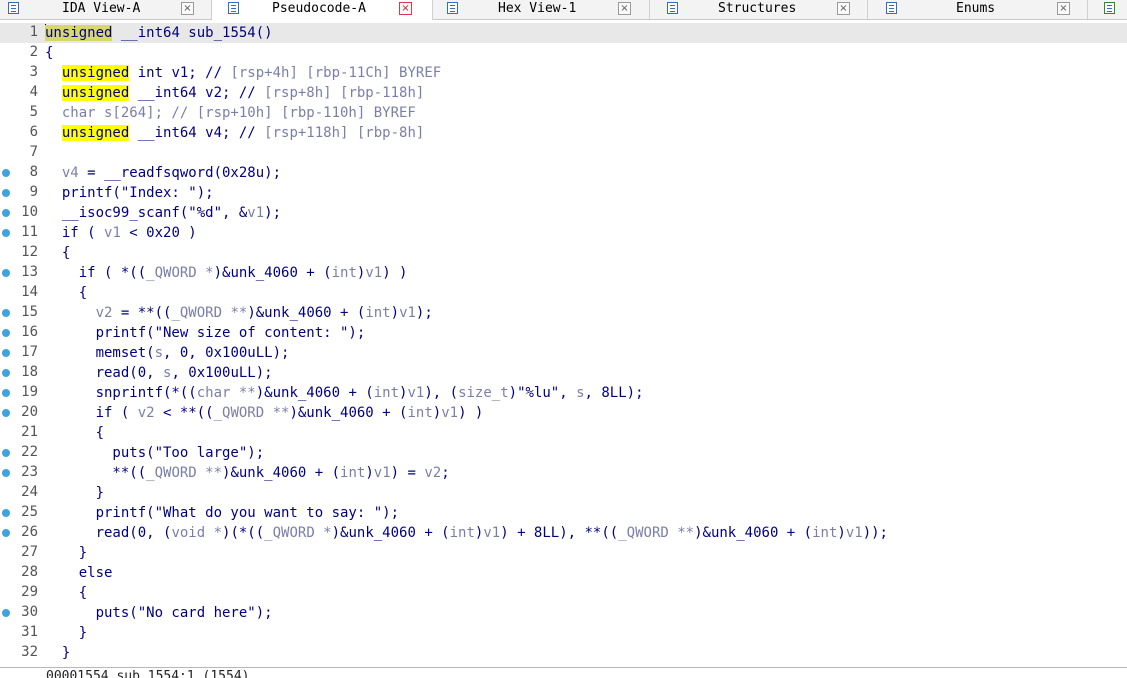  What do you see at coordinates (563, 493) in the screenshot?
I see `code-line: 24 }` at bounding box center [563, 493].